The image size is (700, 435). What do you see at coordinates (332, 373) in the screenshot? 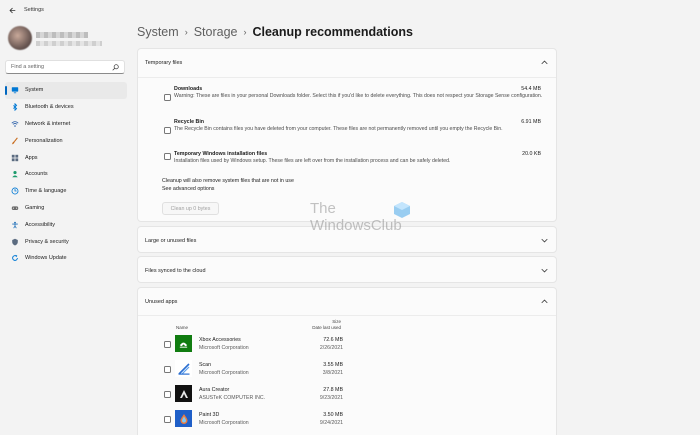
I see `app-last-used: 3/8/2021` at bounding box center [332, 373].